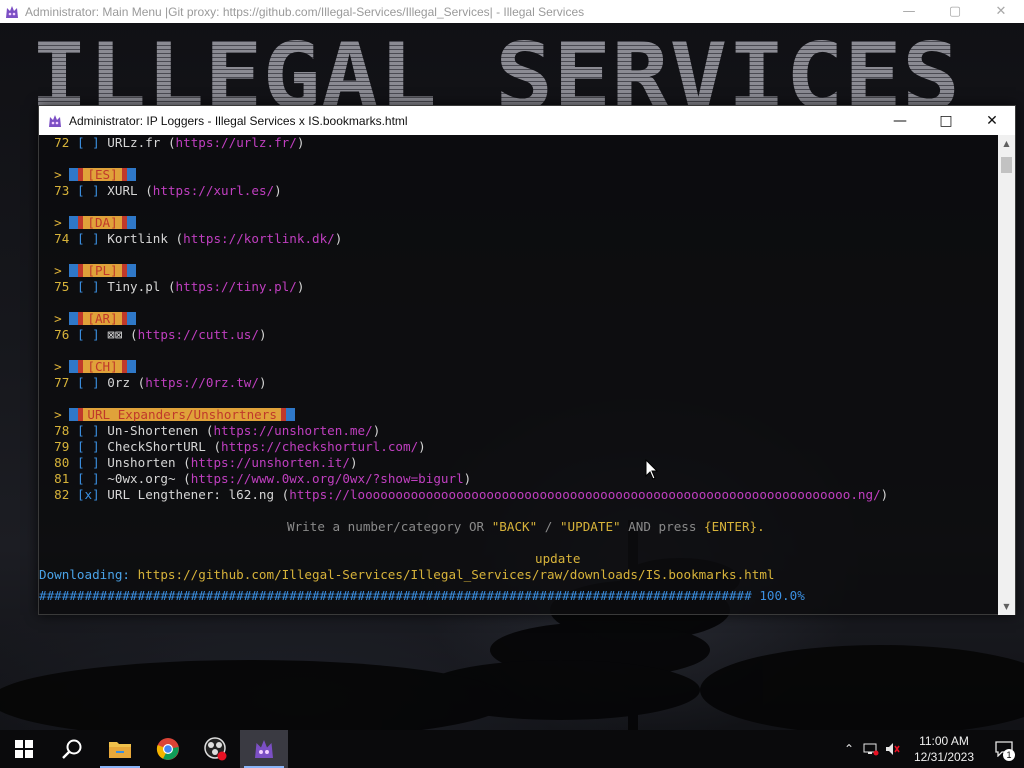  I want to click on progress-value: 100.0%, so click(782, 595).